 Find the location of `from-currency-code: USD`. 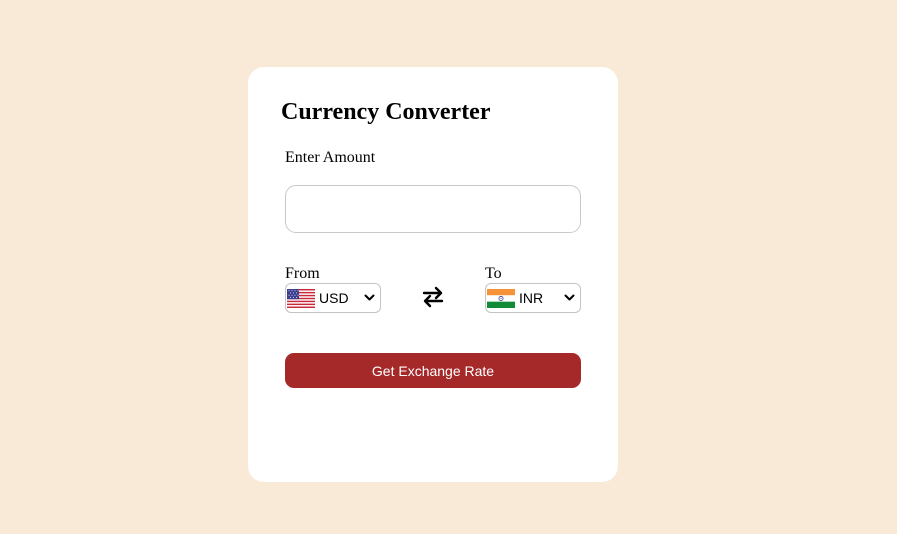

from-currency-code: USD is located at coordinates (334, 298).